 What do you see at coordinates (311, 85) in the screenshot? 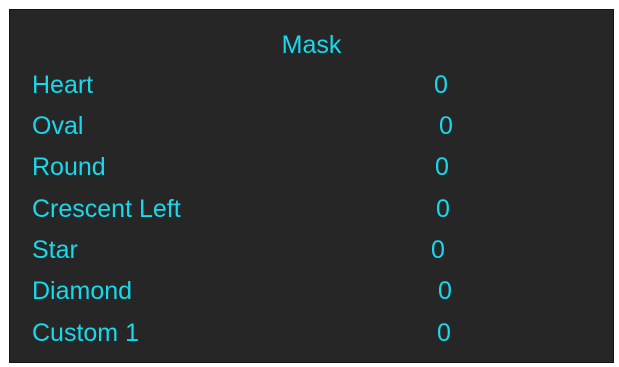
I see `menu-item-heart: Heart 0` at bounding box center [311, 85].